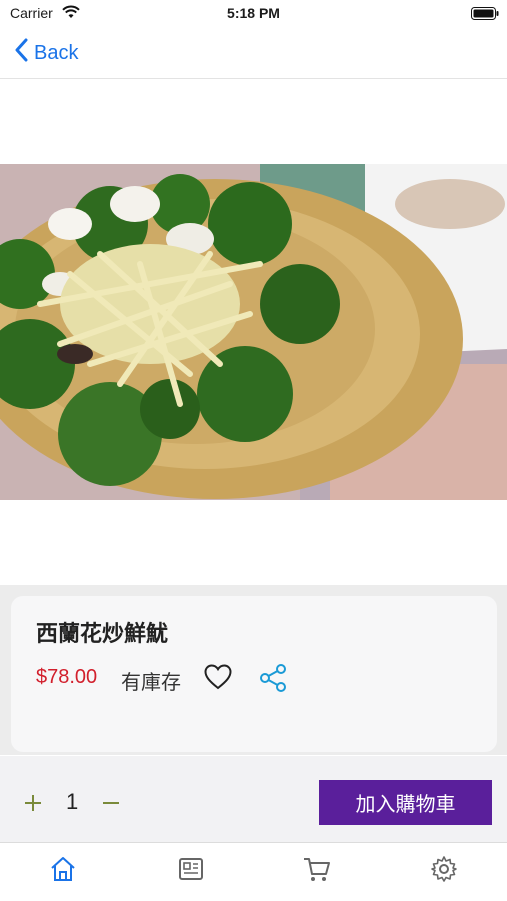  I want to click on plus-icon, so click(33, 806).